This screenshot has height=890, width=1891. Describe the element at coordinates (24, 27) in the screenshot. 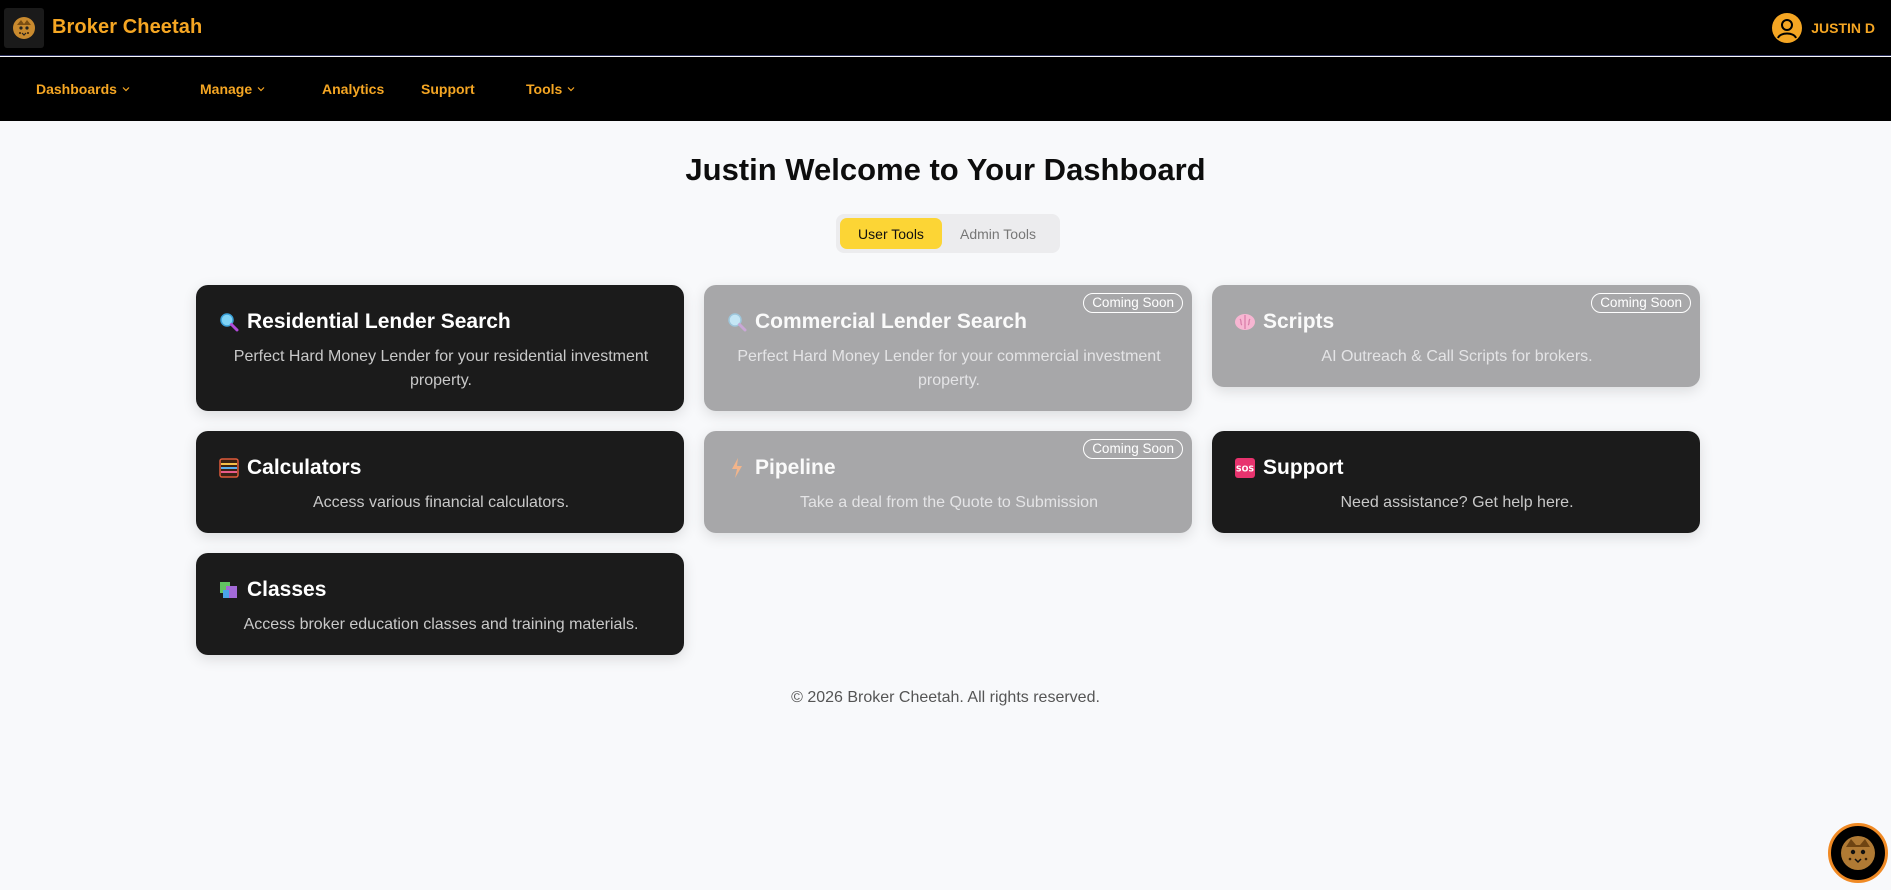

I see `cheetah-logo-icon` at that location.